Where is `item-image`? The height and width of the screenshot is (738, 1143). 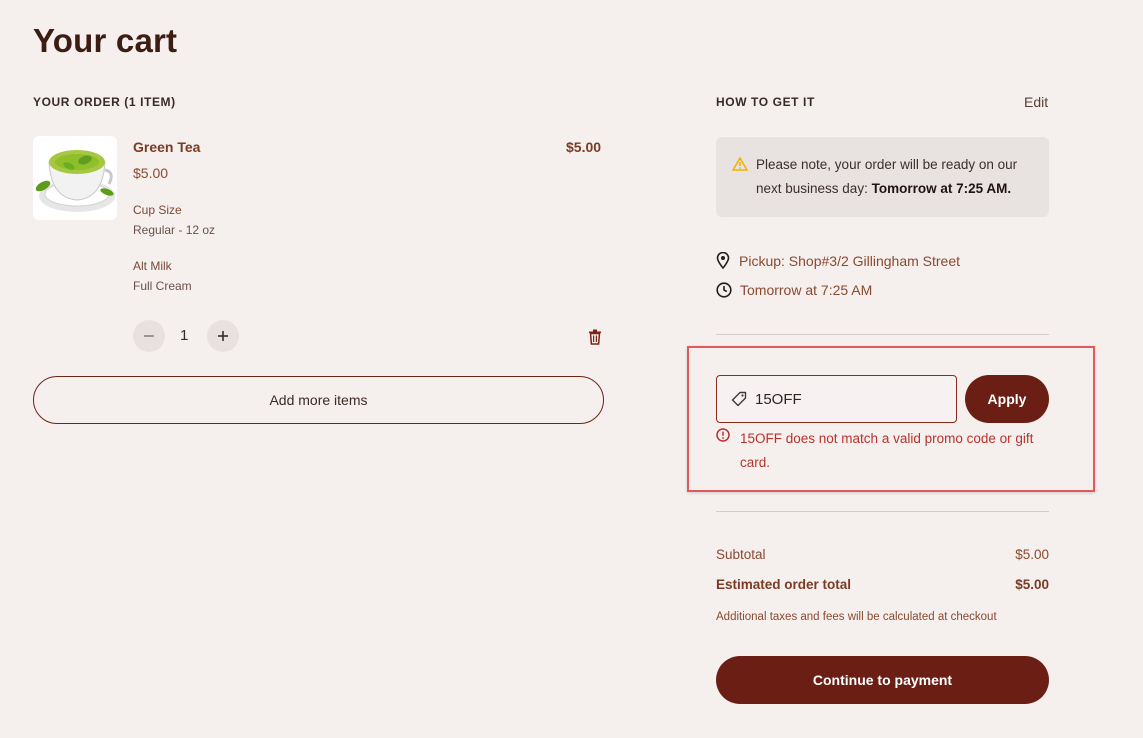 item-image is located at coordinates (75, 178).